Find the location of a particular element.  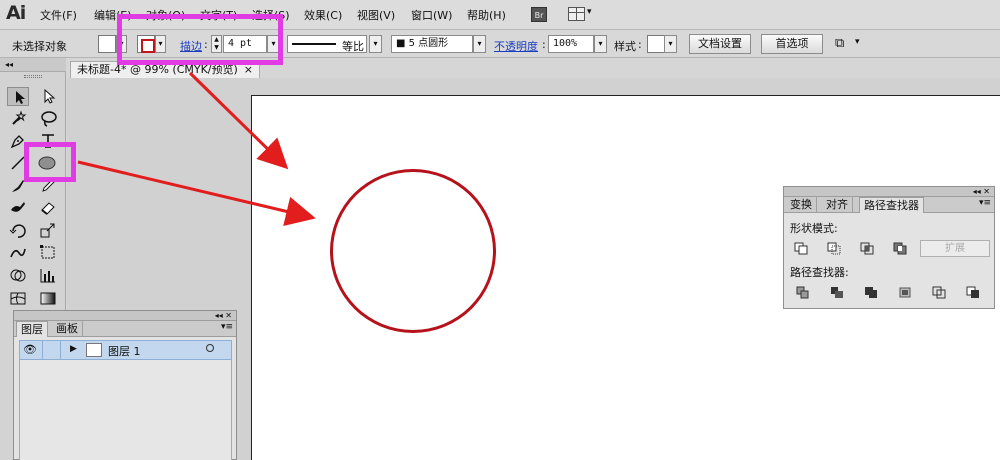

blob-brush-icon is located at coordinates (18, 207).